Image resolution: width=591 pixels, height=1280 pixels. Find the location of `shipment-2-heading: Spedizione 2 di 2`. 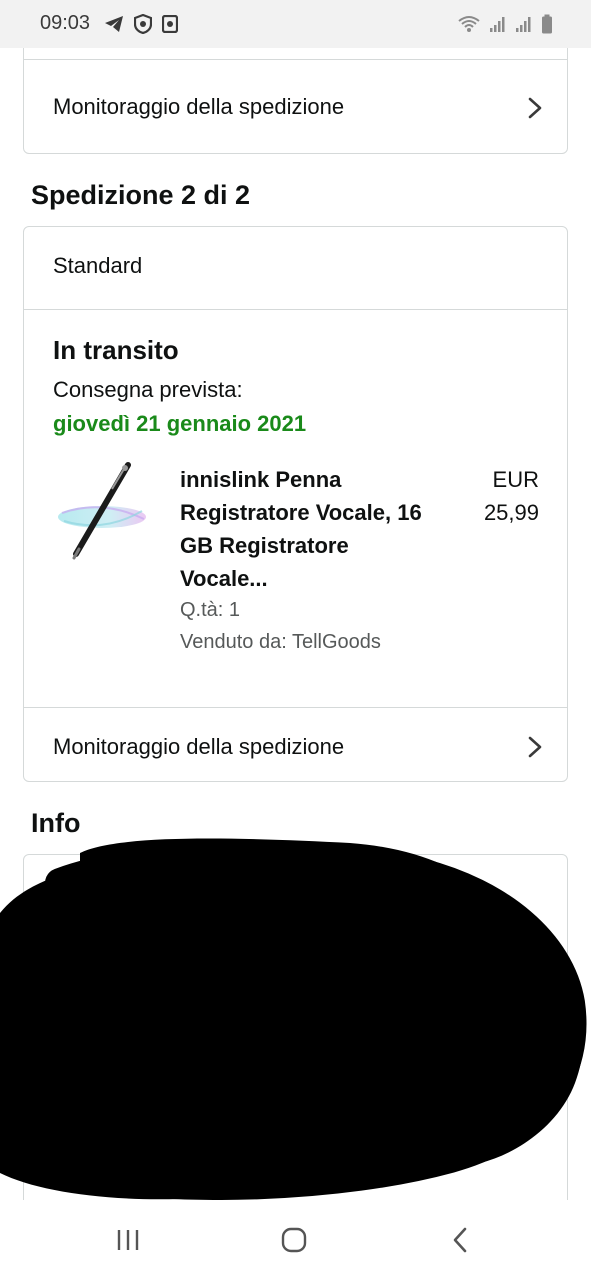

shipment-2-heading: Spedizione 2 di 2 is located at coordinates (141, 195).